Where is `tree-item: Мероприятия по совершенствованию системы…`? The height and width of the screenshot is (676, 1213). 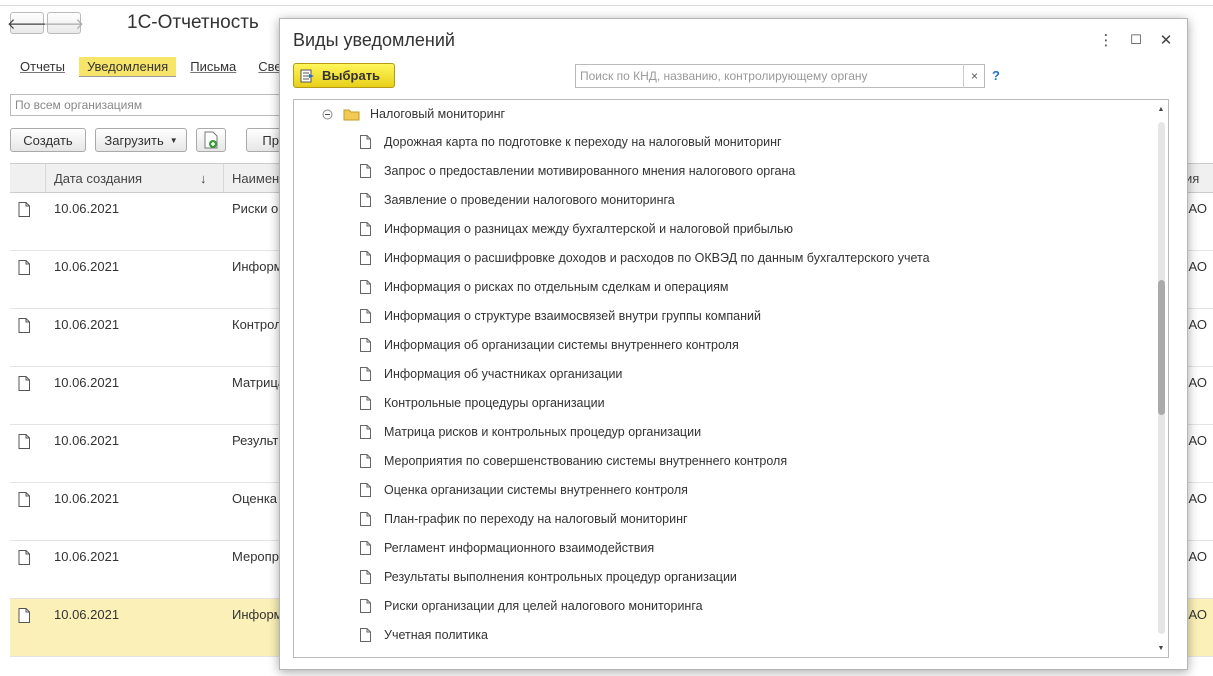 tree-item: Мероприятия по совершенствованию системы… is located at coordinates (573, 461).